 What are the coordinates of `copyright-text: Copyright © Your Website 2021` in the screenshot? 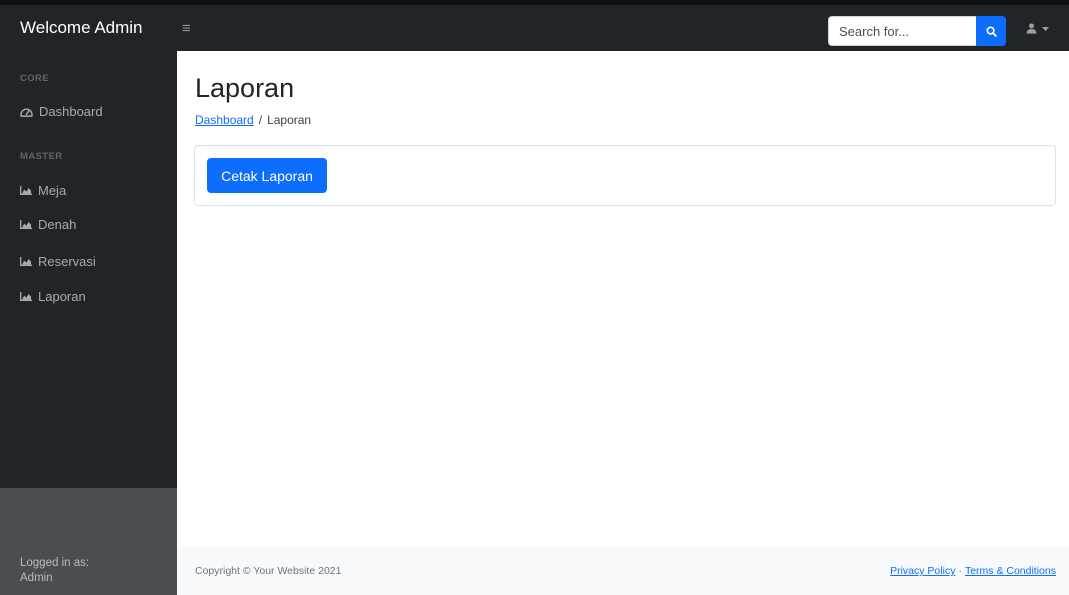 It's located at (268, 571).